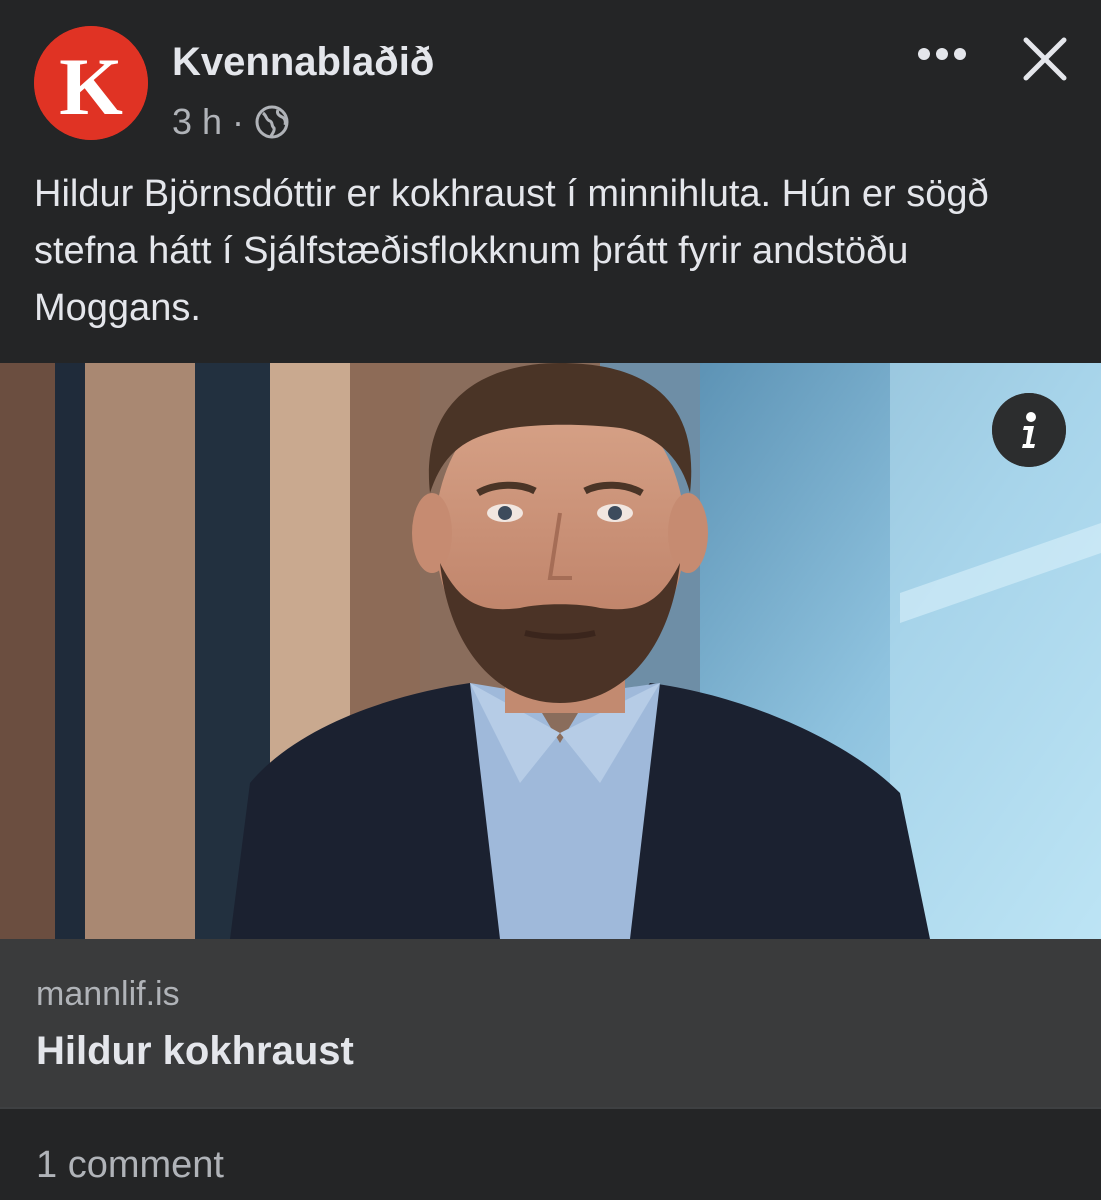  I want to click on divider, so click(550, 1108).